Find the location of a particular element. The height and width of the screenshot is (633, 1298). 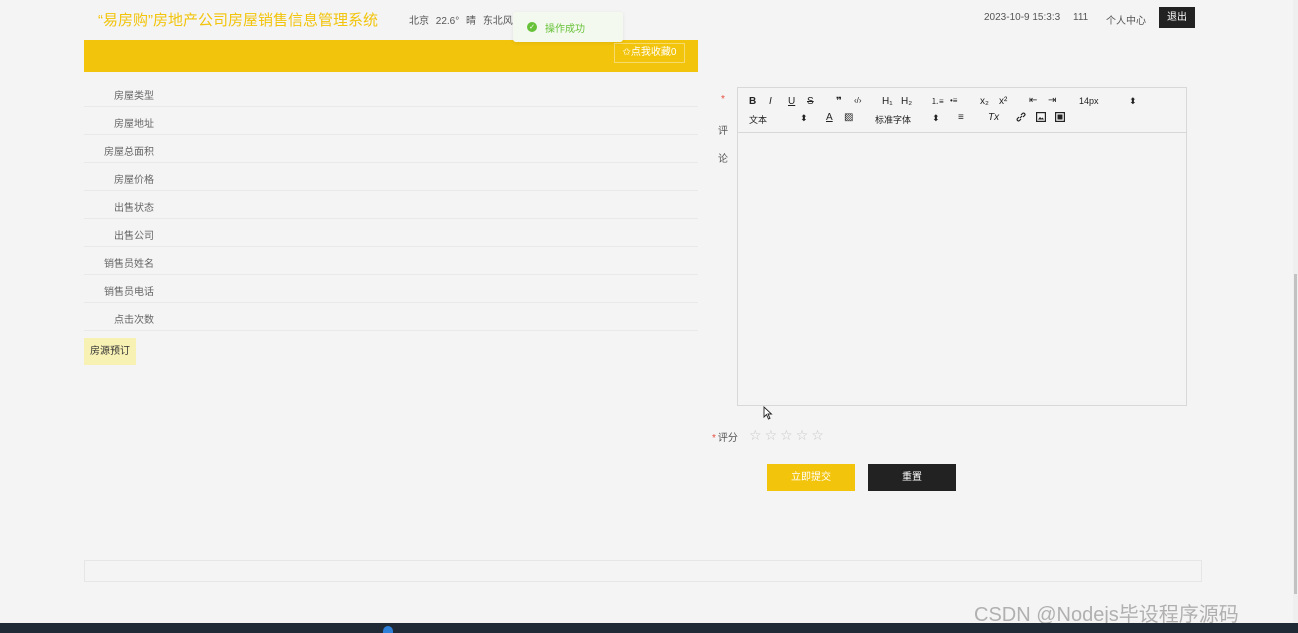

footer is located at coordinates (643, 571).